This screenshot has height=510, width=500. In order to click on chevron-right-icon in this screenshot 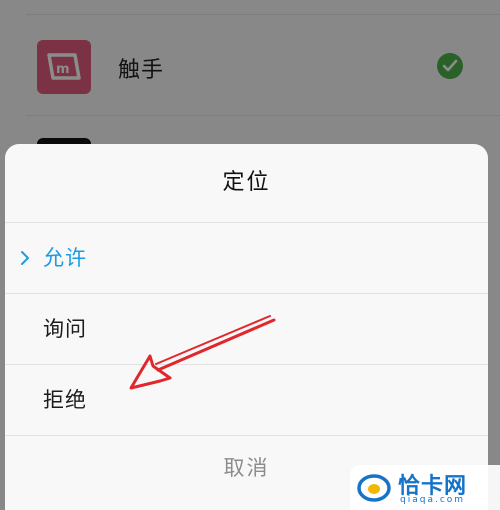, I will do `click(25, 258)`.